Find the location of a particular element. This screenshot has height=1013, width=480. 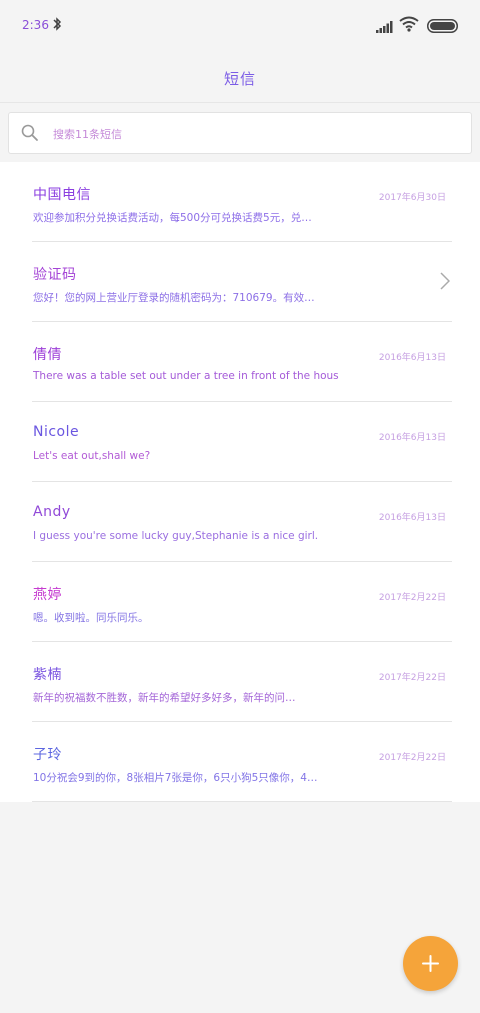

status-time: 2:36 is located at coordinates (35, 25).